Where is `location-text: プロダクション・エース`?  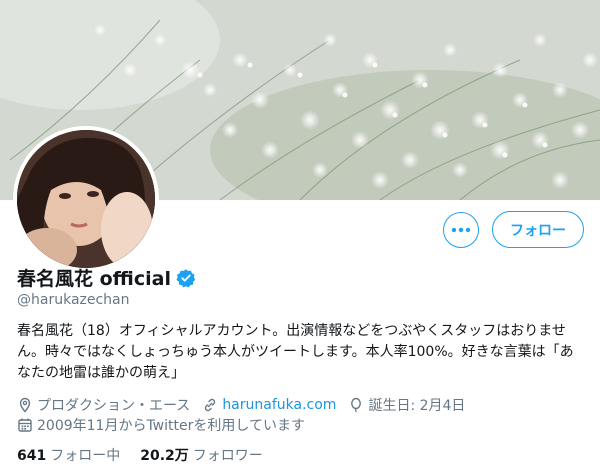 location-text: プロダクション・エース is located at coordinates (114, 406).